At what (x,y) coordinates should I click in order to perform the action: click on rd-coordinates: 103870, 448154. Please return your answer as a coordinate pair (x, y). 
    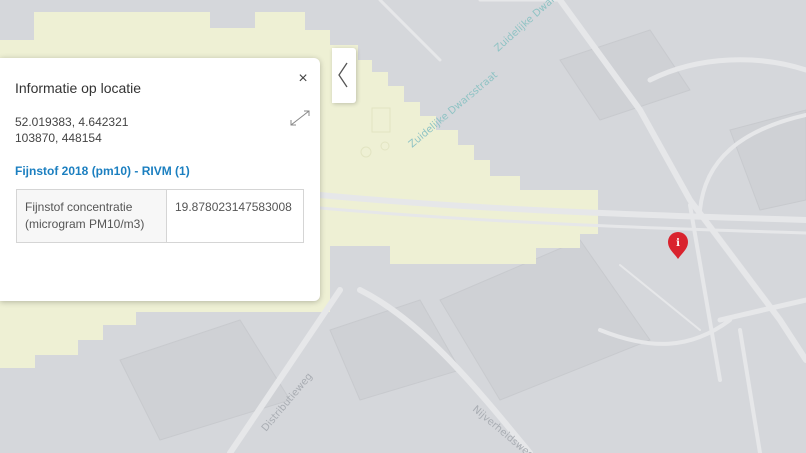
    Looking at the image, I should click on (58, 138).